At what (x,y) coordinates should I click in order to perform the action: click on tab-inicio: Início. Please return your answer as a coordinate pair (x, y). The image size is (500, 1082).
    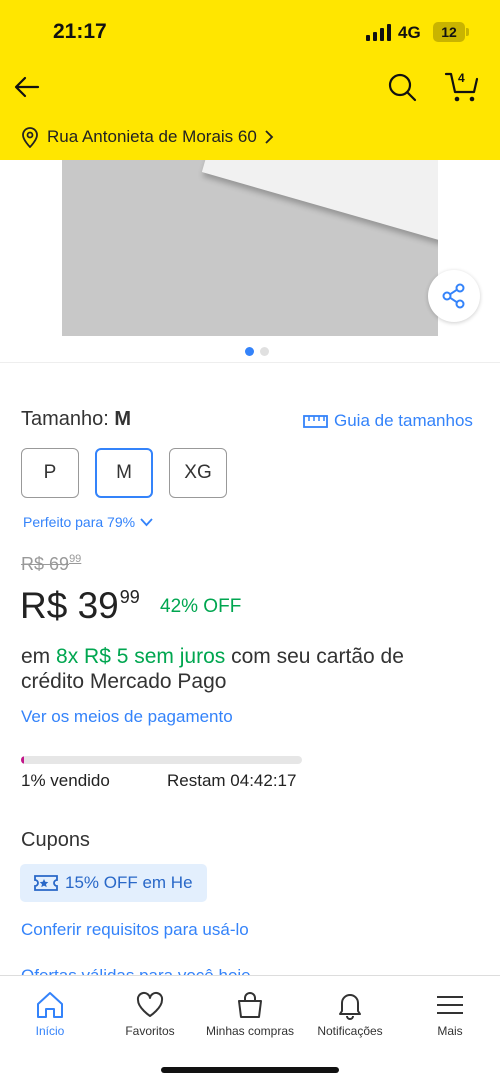
    Looking at the image, I should click on (50, 1014).